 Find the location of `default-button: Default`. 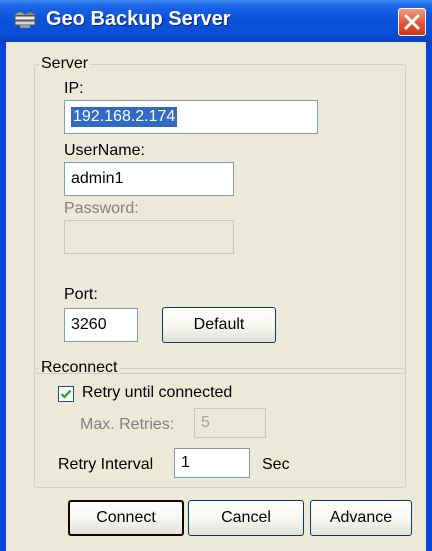

default-button: Default is located at coordinates (219, 325).